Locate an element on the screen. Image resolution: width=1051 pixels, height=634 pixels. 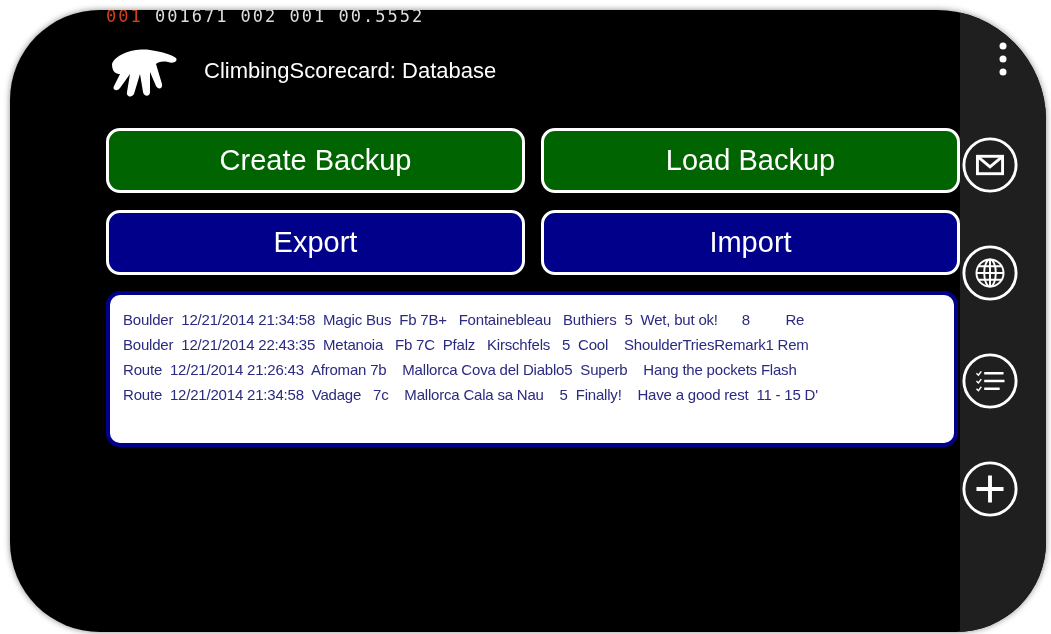
record-row: Route 12/21/2014 21:34:58 Vadage 7c Mallorca Cala sa Nau 5 Finally! Have a good rest 11 - 15 D' is located at coordinates (533, 394).